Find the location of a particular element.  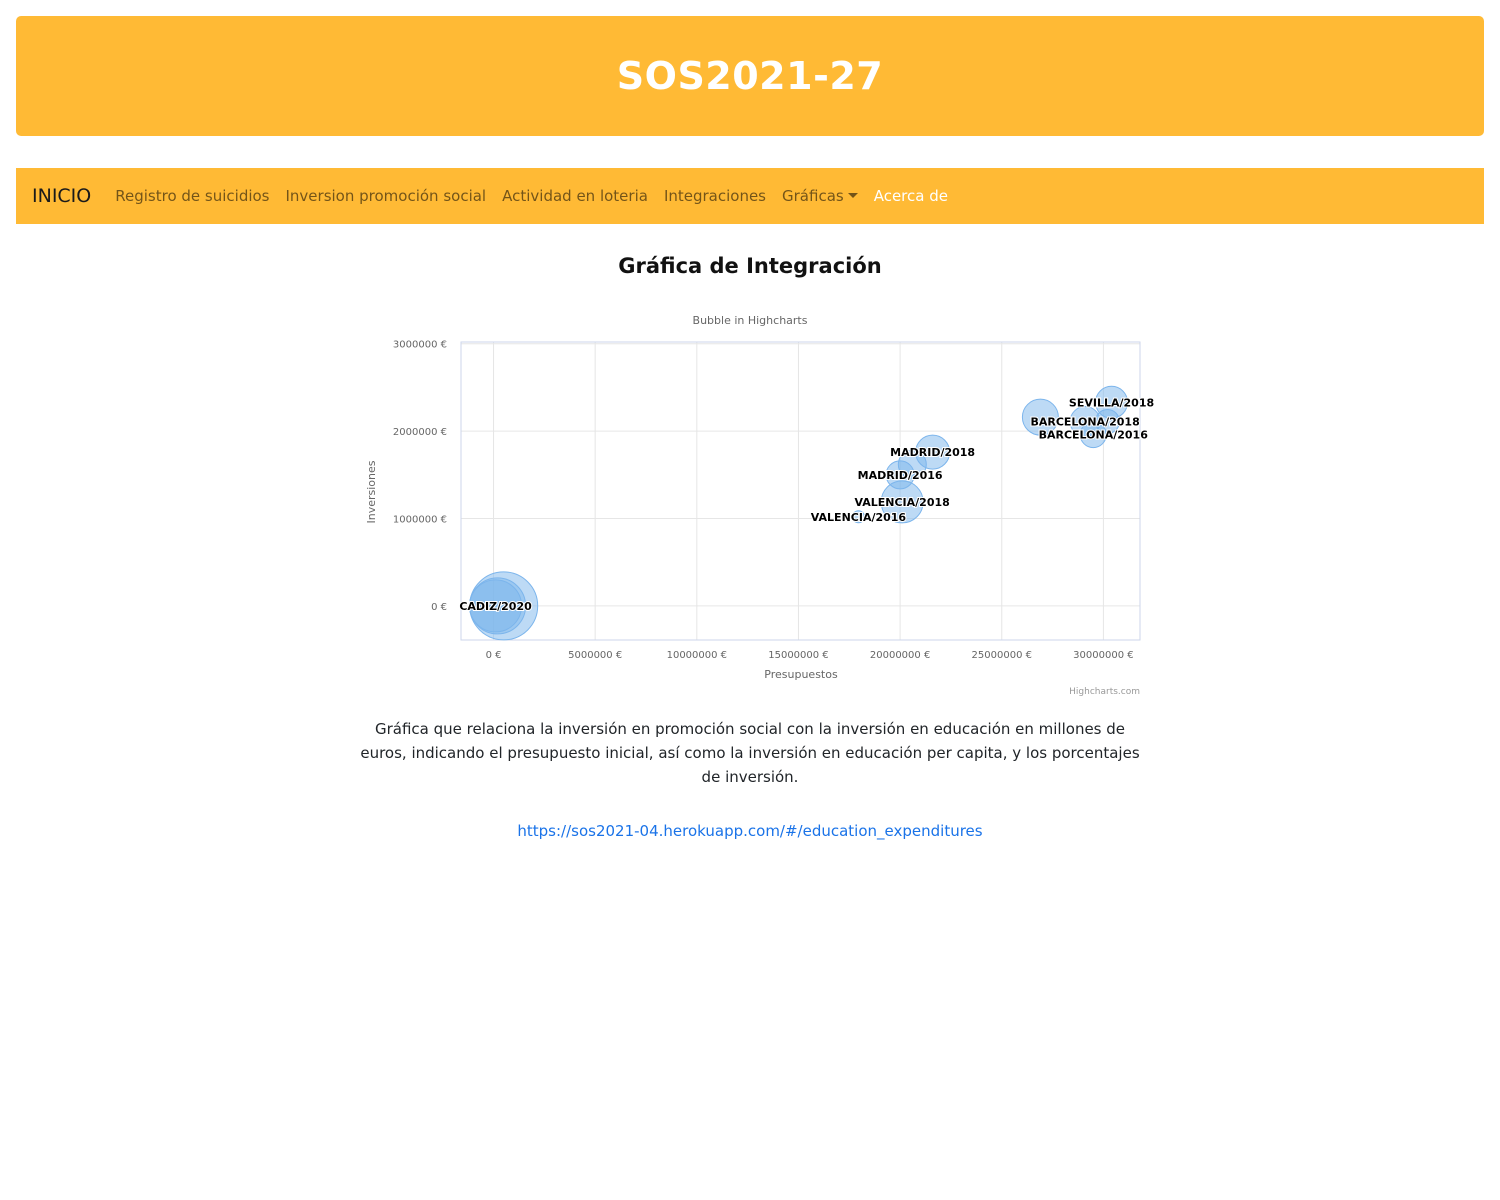

nav-item-registro-suicidios: Registro de suicidios is located at coordinates (192, 196).